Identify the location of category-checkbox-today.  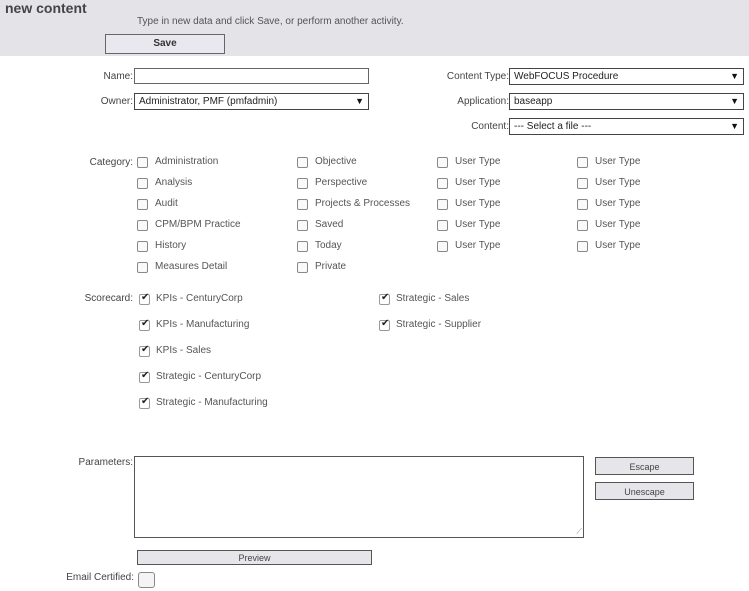
(302, 246).